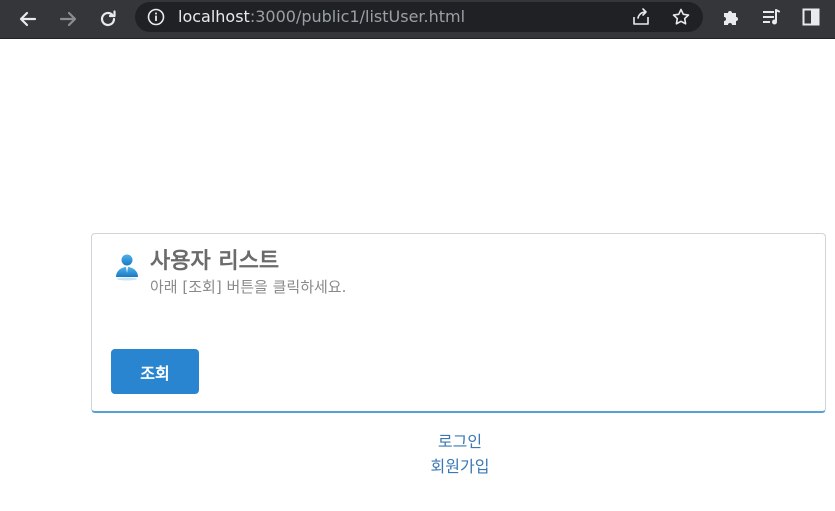 Image resolution: width=835 pixels, height=511 pixels. What do you see at coordinates (357, 16) in the screenshot?
I see `url-path: :3000/public1/listUser.html` at bounding box center [357, 16].